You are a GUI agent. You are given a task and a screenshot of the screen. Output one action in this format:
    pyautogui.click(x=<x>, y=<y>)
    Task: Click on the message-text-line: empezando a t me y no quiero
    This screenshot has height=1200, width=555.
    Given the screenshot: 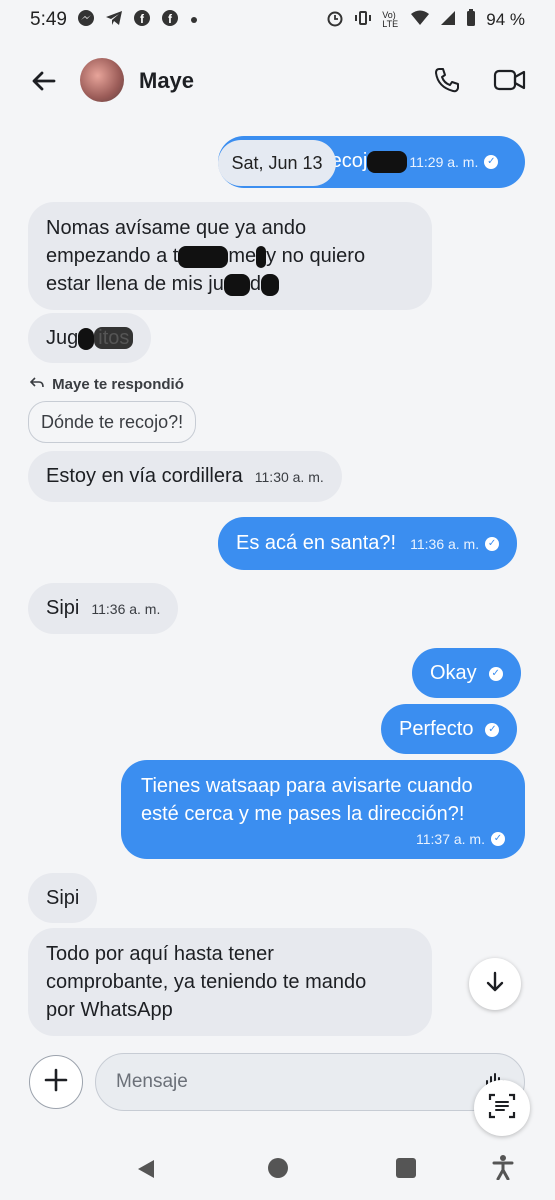 What is the action you would take?
    pyautogui.click(x=230, y=256)
    